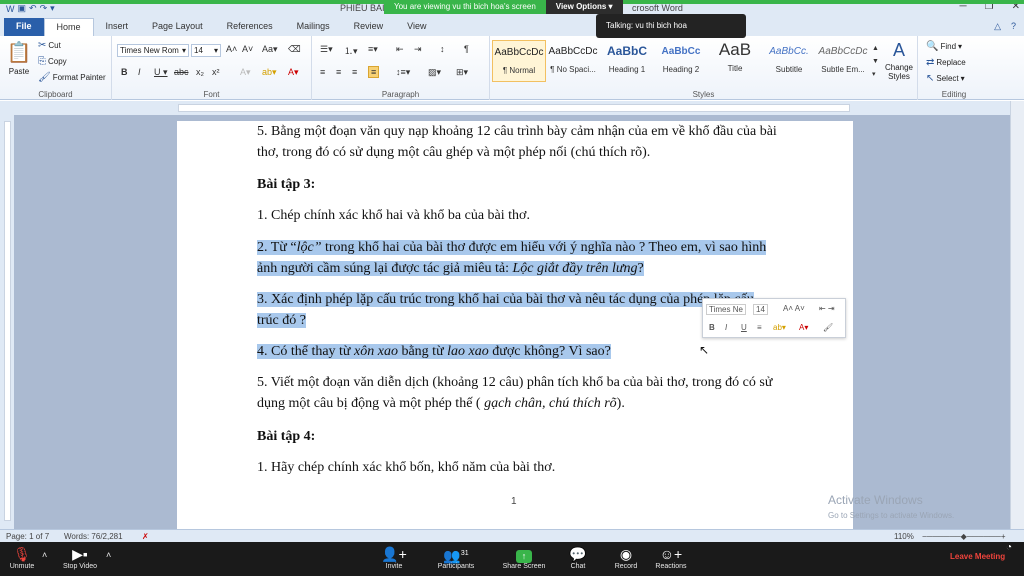 The height and width of the screenshot is (576, 1024). I want to click on bold-icon: B, so click(124, 72).